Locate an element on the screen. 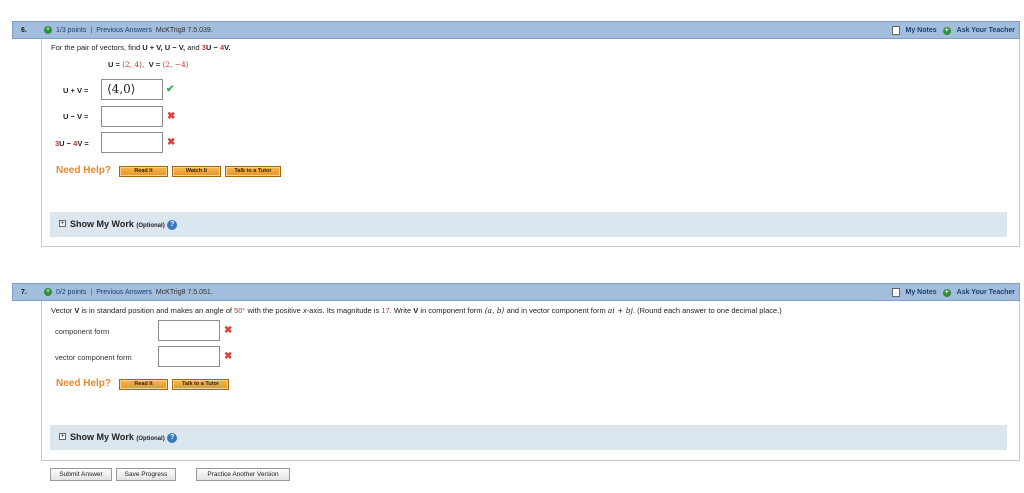 This screenshot has height=493, width=1024. prompt-and: and is located at coordinates (193, 47).